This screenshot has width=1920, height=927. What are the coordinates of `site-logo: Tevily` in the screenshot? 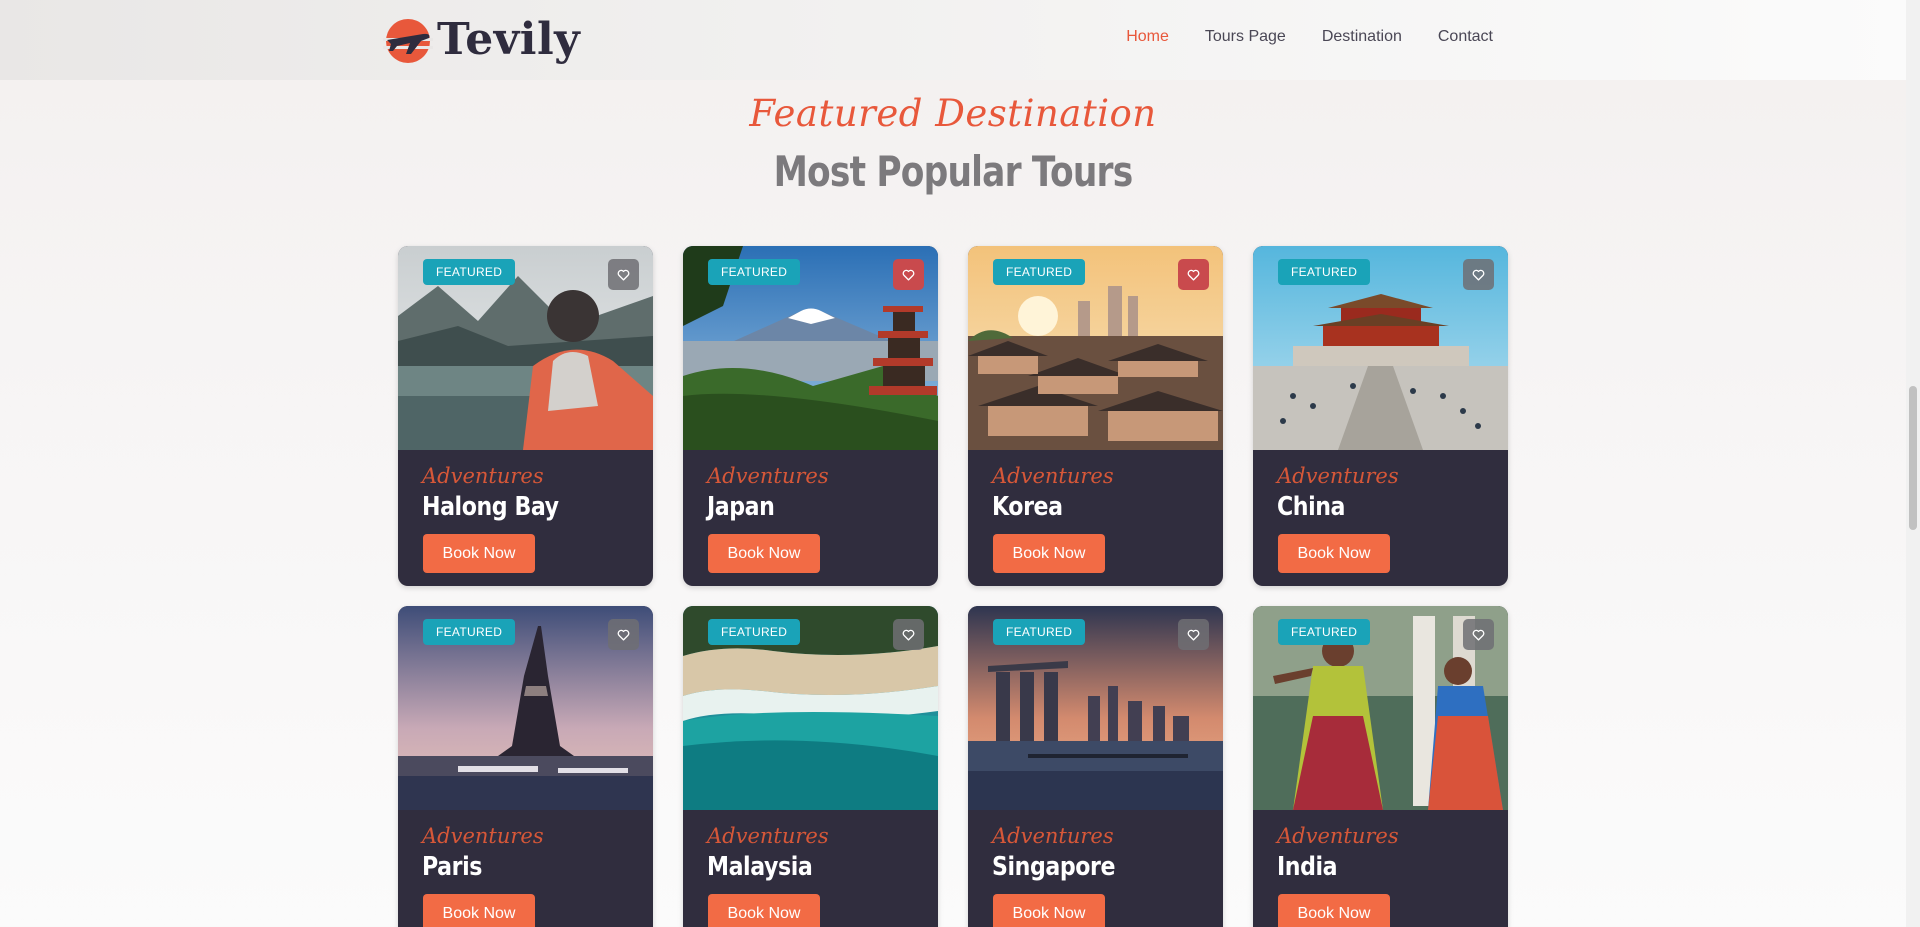 It's located at (481, 40).